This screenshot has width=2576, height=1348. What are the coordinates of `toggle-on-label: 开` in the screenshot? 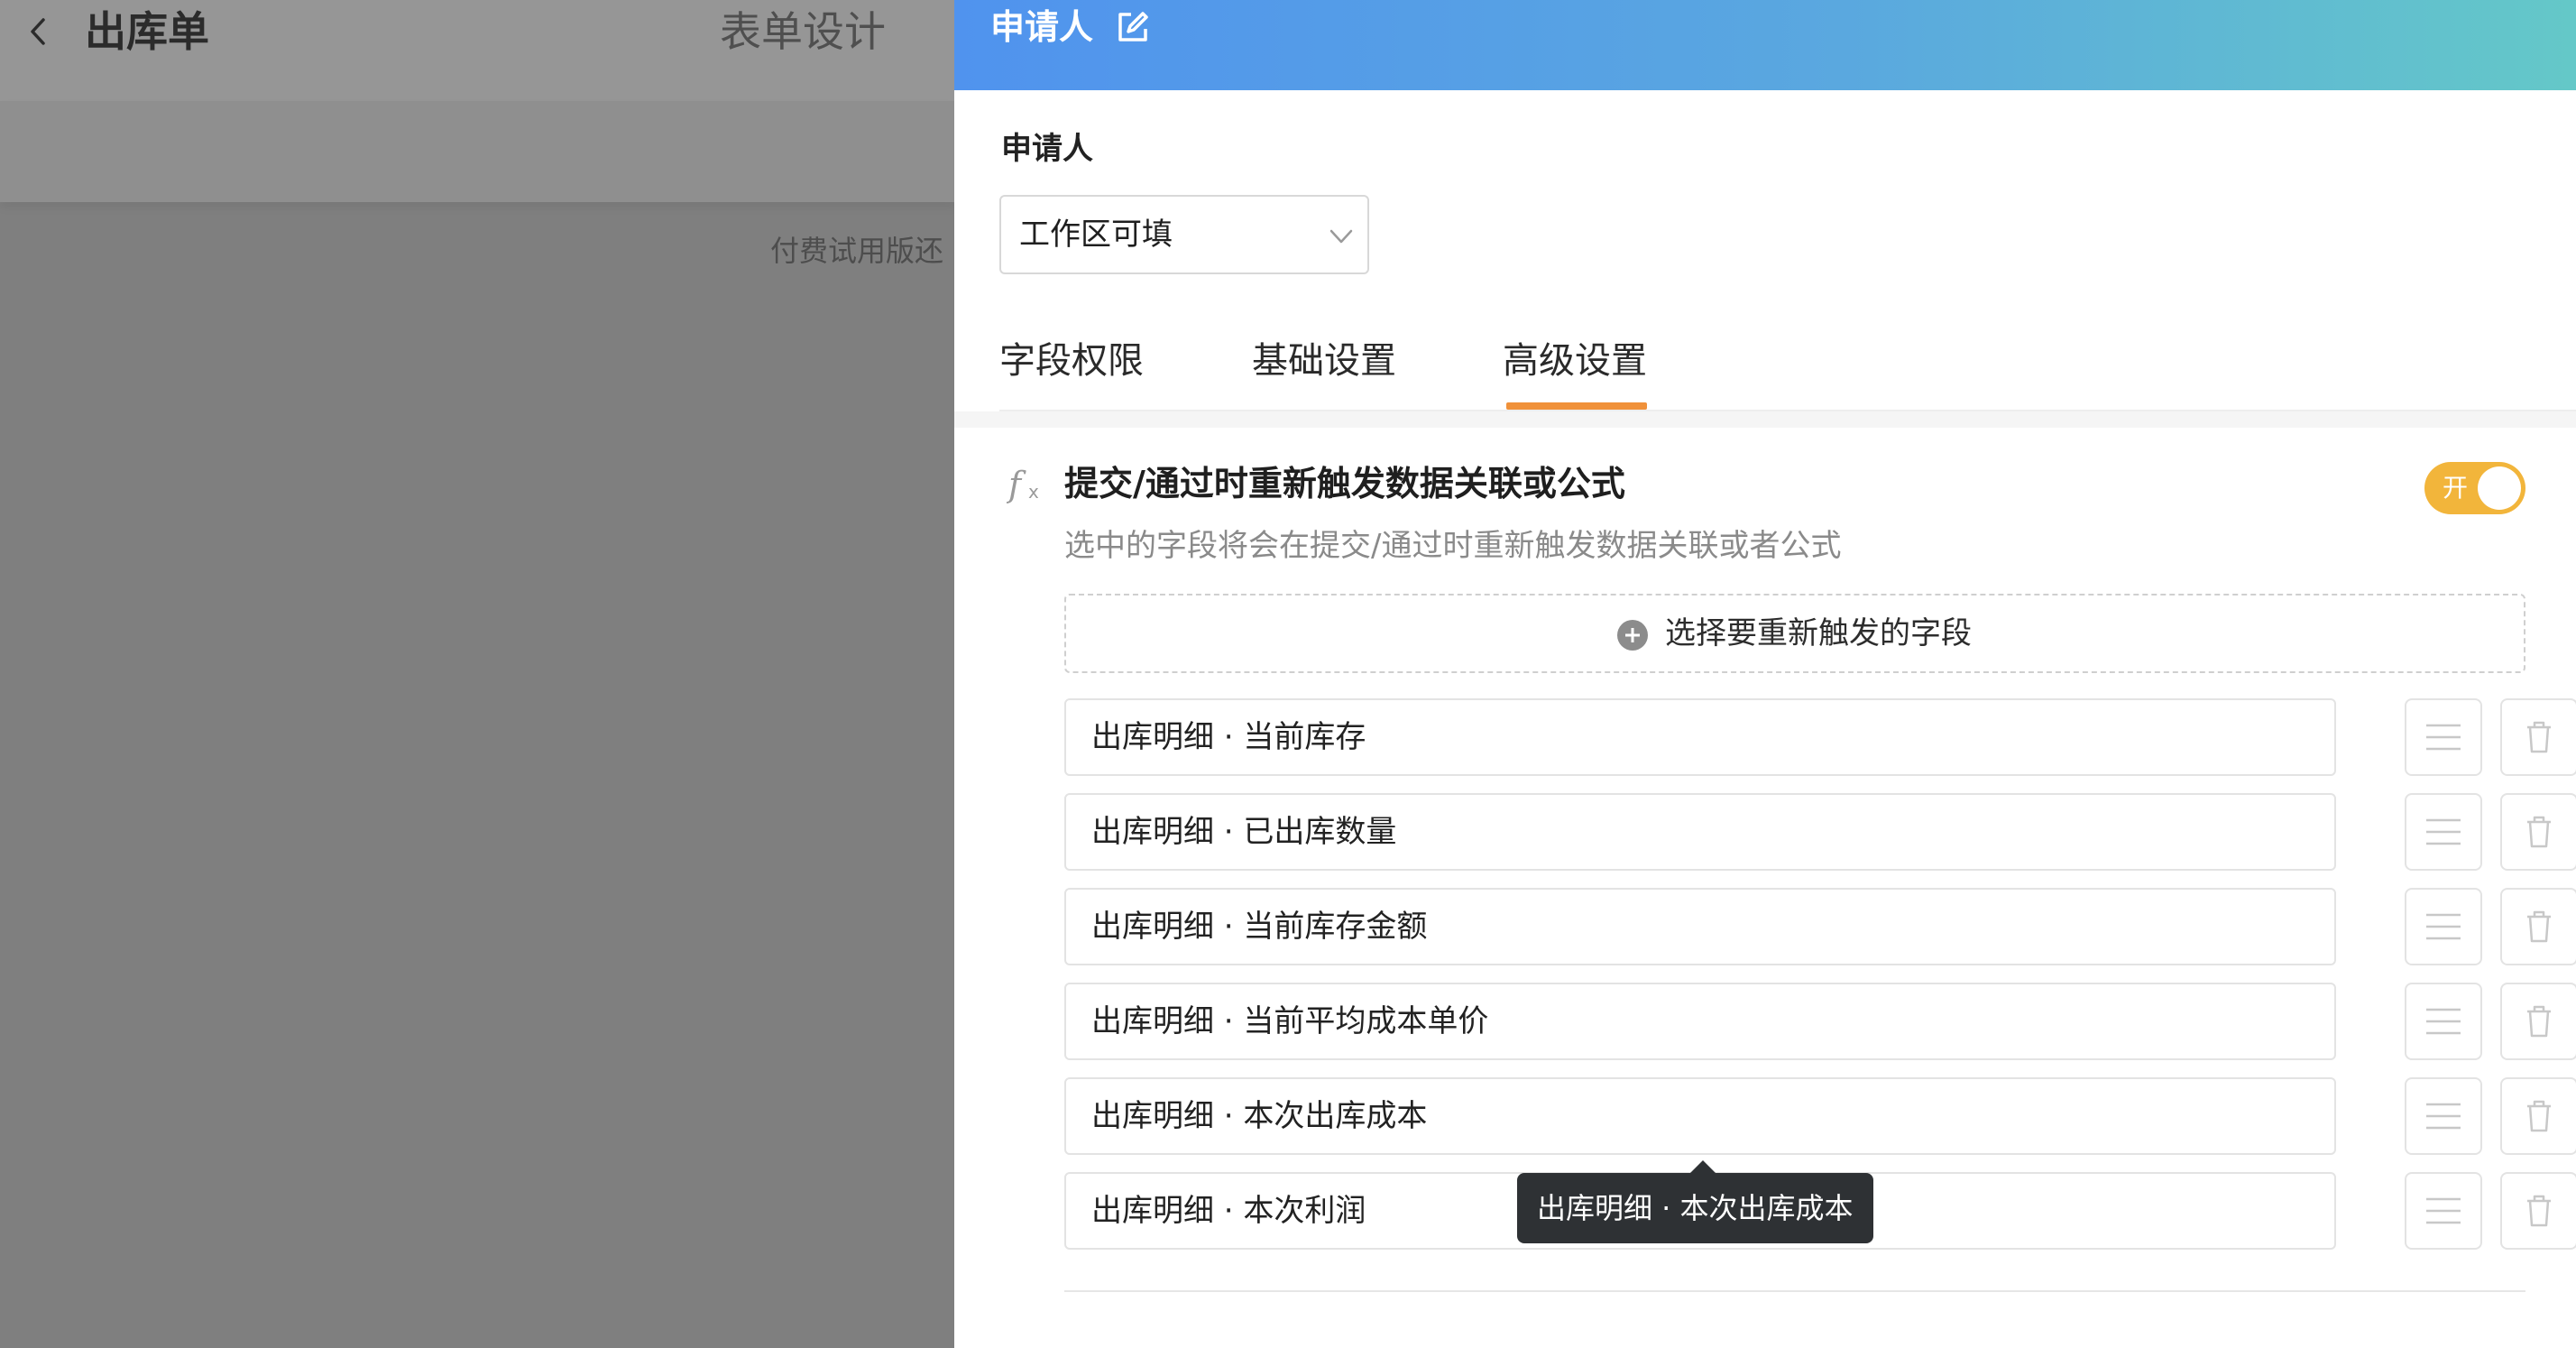 It's located at (2456, 488).